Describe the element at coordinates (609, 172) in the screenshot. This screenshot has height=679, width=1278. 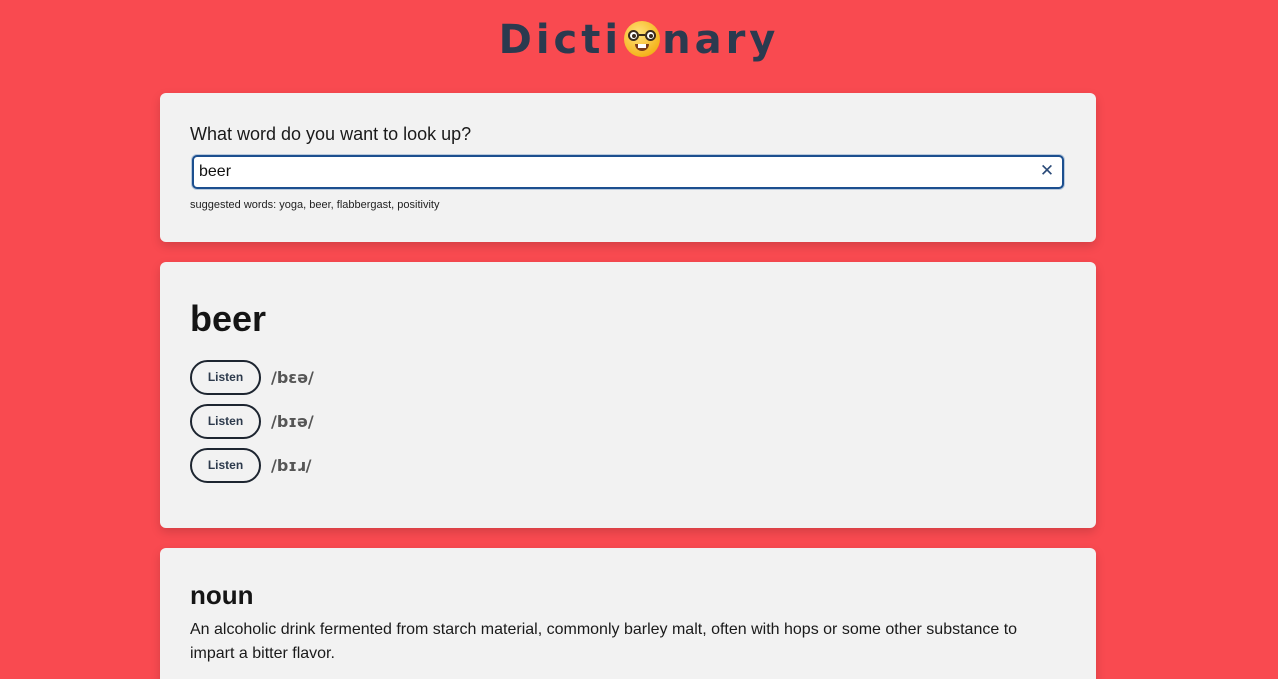
I see `search-input` at that location.